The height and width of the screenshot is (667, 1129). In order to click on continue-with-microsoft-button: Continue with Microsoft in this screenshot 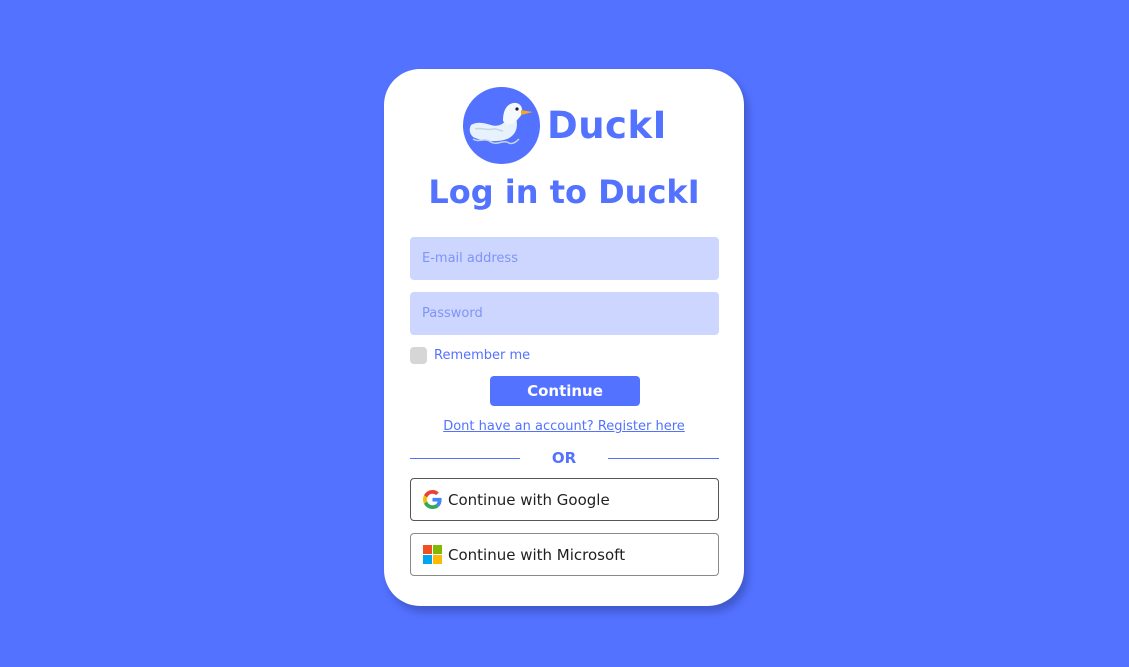, I will do `click(564, 554)`.